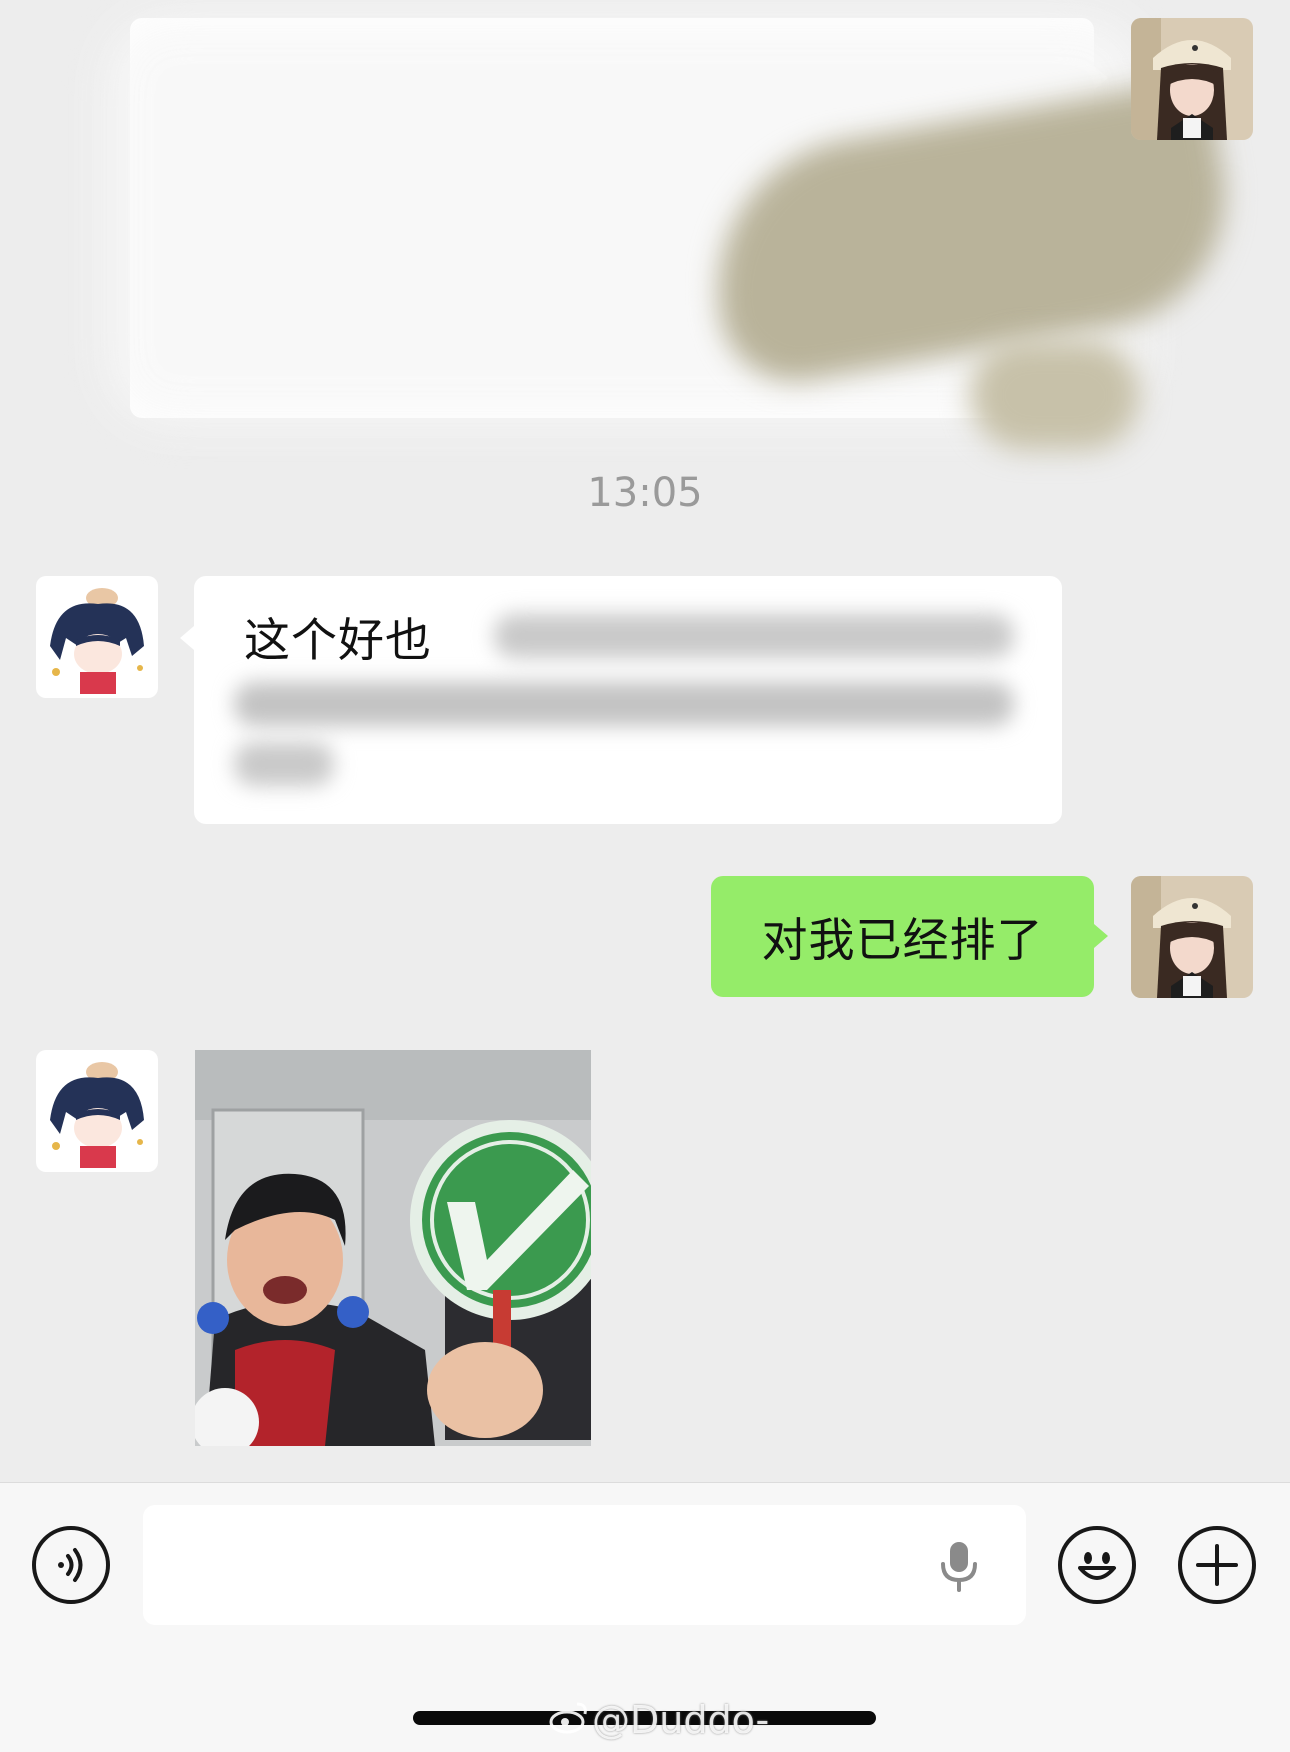  I want to click on message-bubble: 这个好也, so click(628, 700).